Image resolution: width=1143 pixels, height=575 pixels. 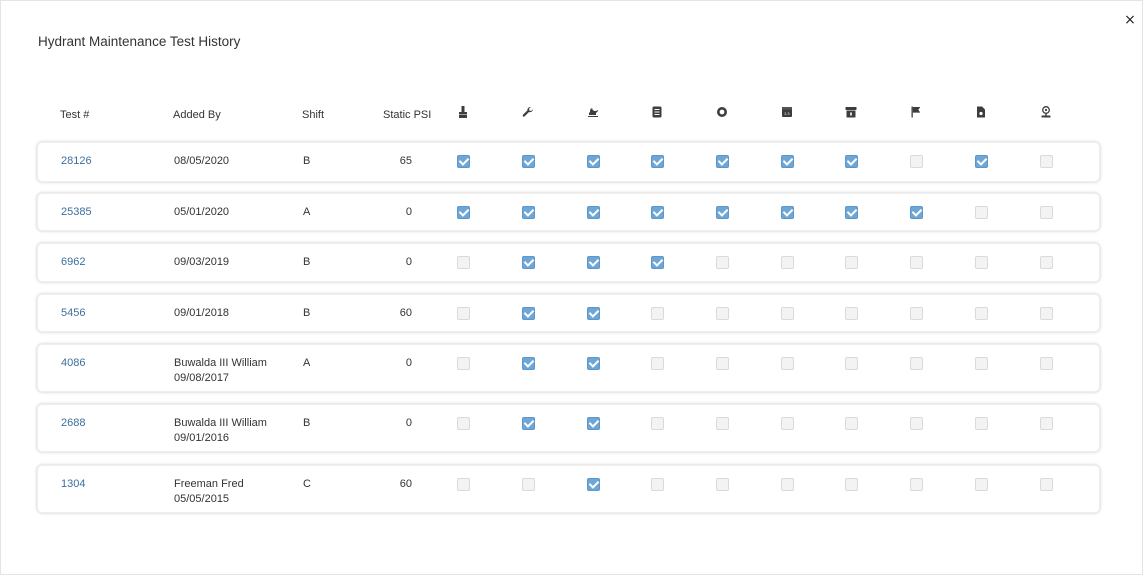 I want to click on wrench-icon, so click(x=528, y=112).